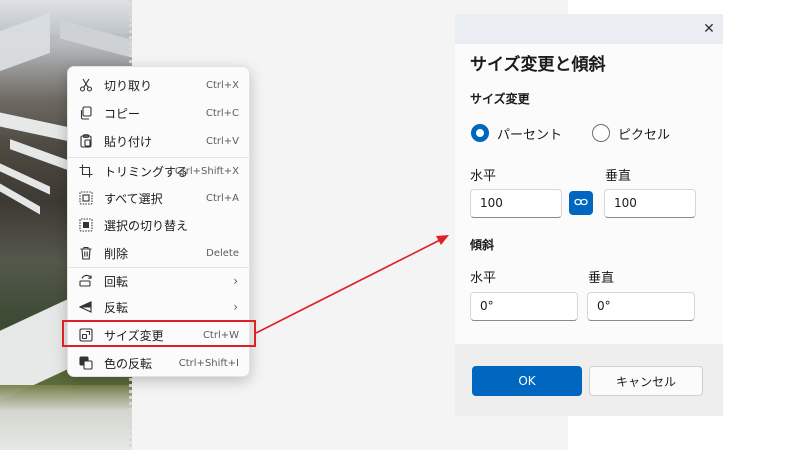 This screenshot has width=800, height=450. I want to click on menu-item-shortcut: Ctrl+Shift+I, so click(208, 363).